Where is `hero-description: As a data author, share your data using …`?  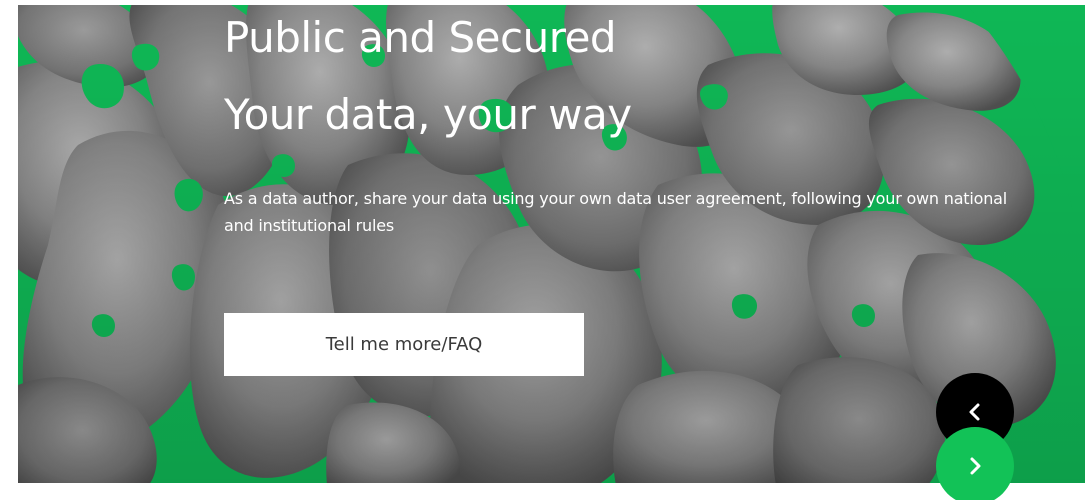 hero-description: As a data author, share your data using … is located at coordinates (615, 212).